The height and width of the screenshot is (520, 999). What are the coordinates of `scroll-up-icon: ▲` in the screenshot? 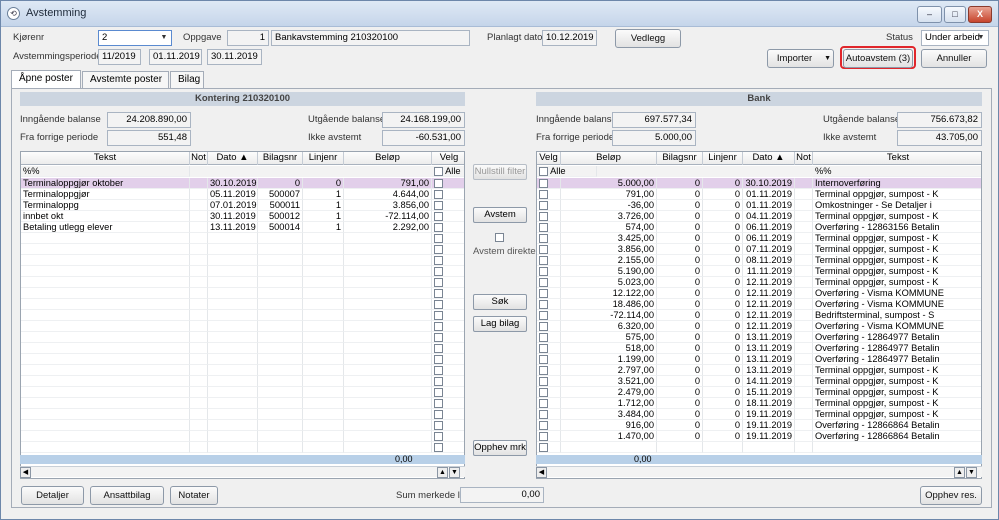 It's located at (442, 472).